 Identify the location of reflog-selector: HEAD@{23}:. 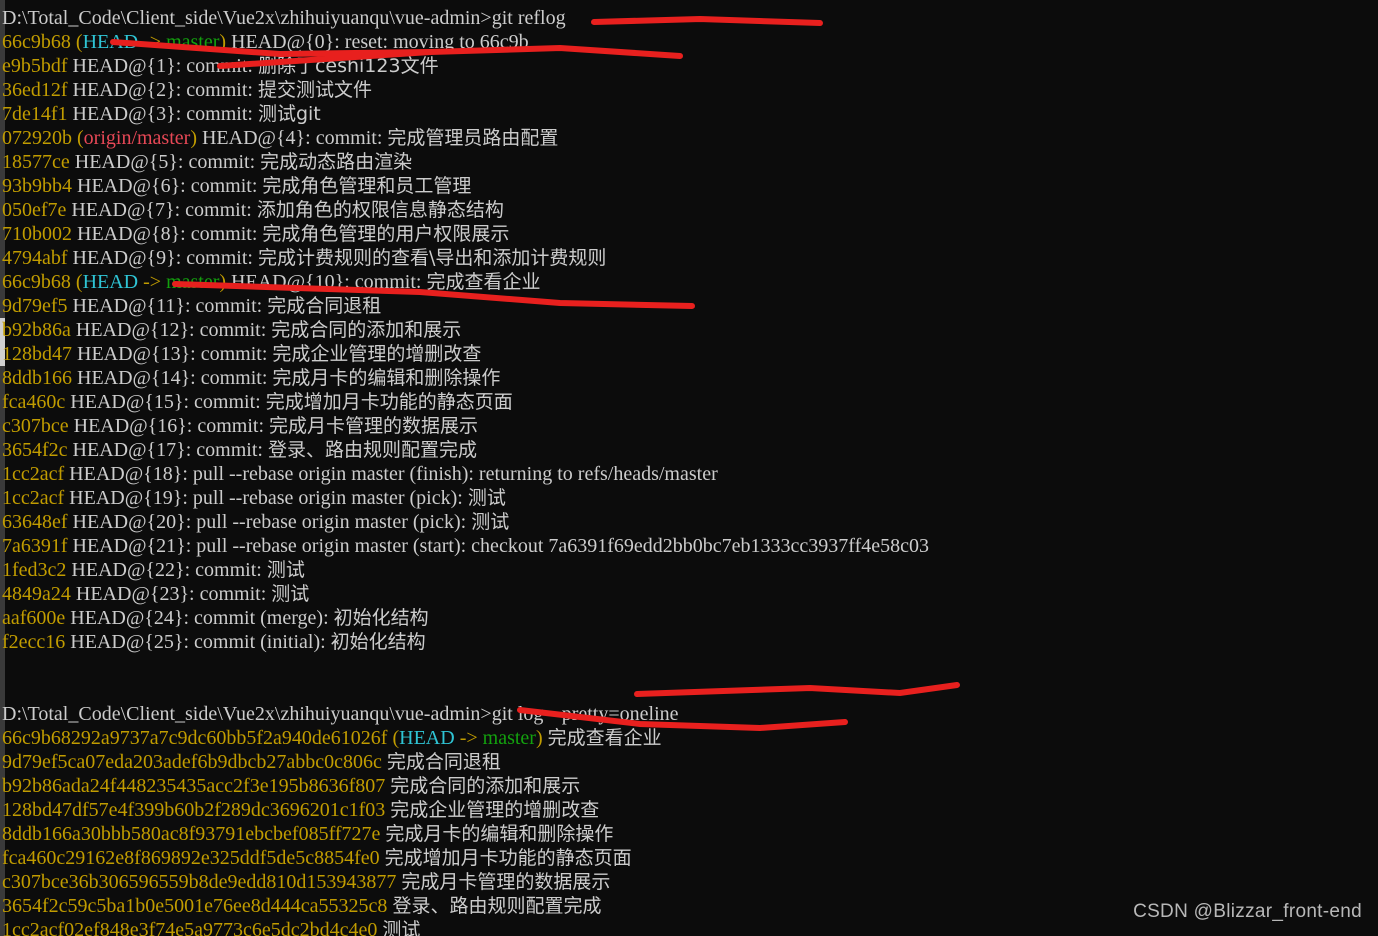
(135, 594).